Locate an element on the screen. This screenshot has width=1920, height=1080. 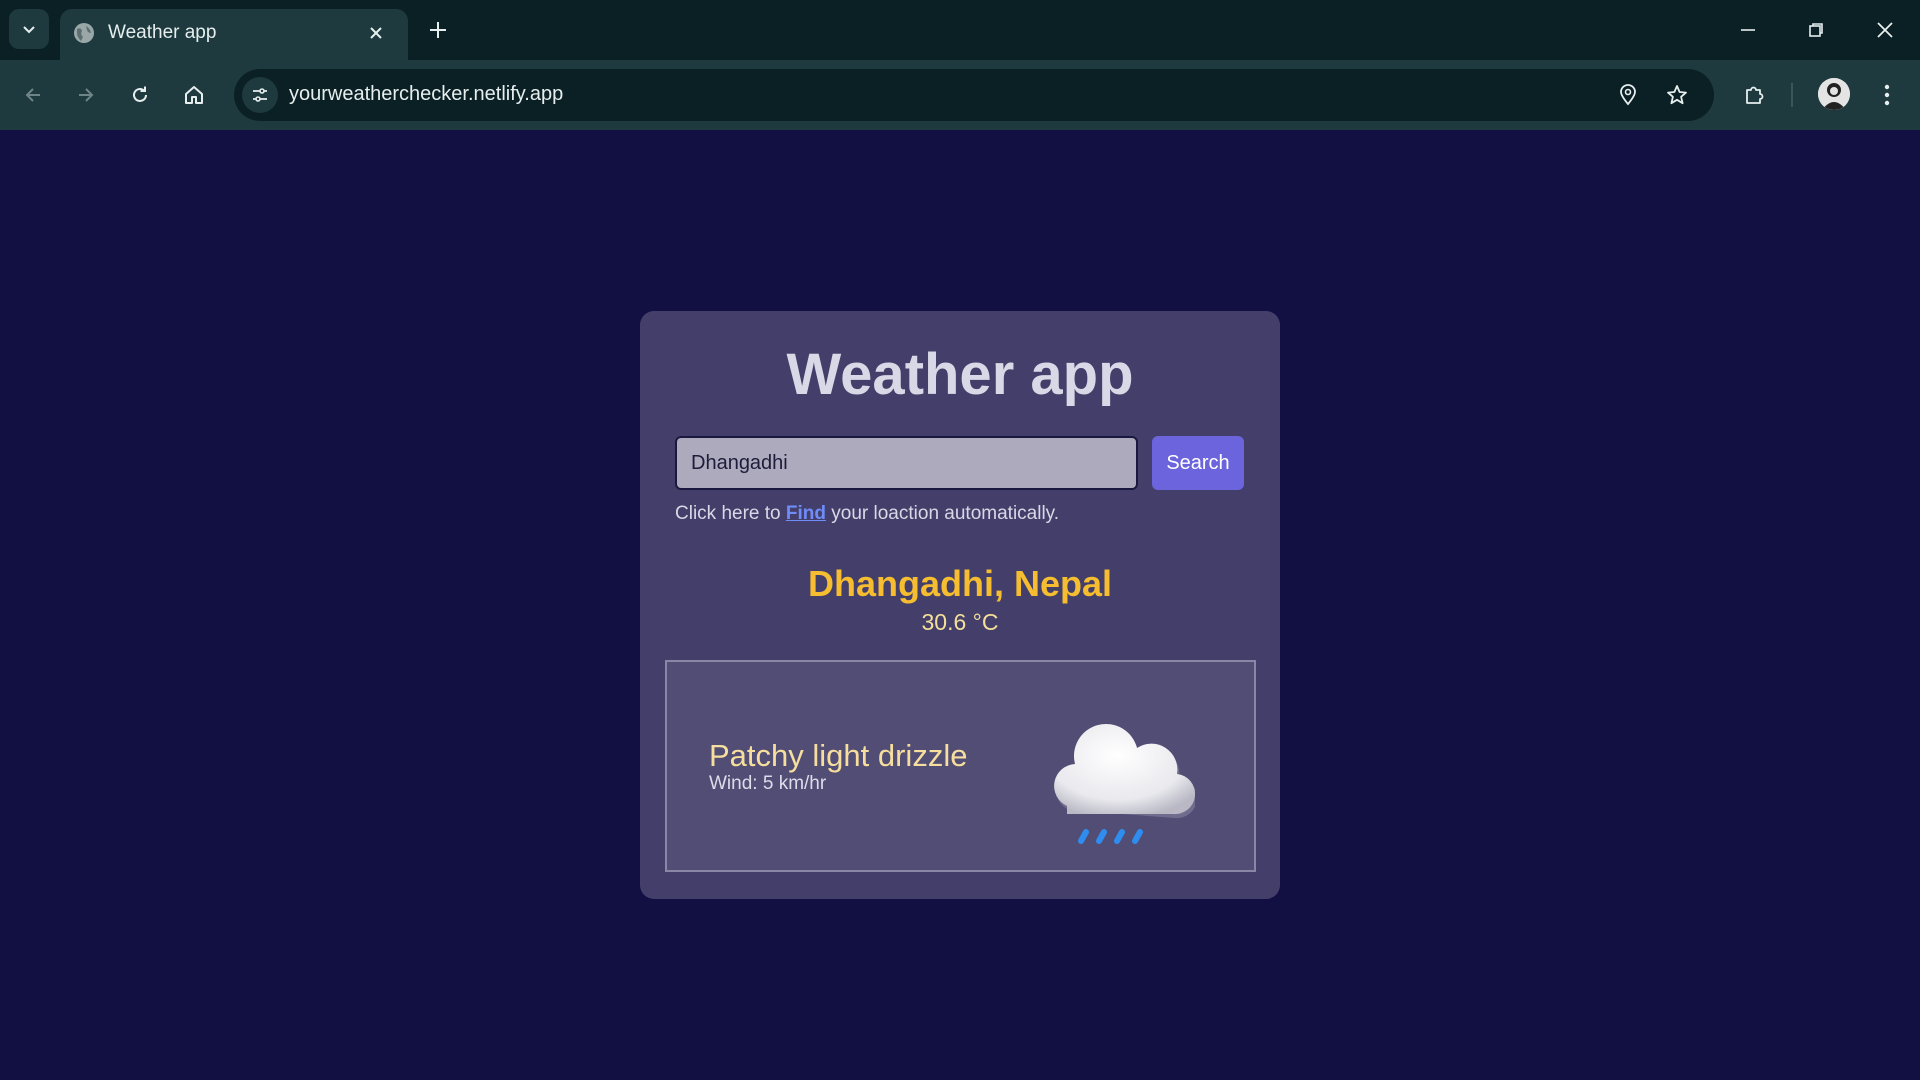
home-icon is located at coordinates (194, 95).